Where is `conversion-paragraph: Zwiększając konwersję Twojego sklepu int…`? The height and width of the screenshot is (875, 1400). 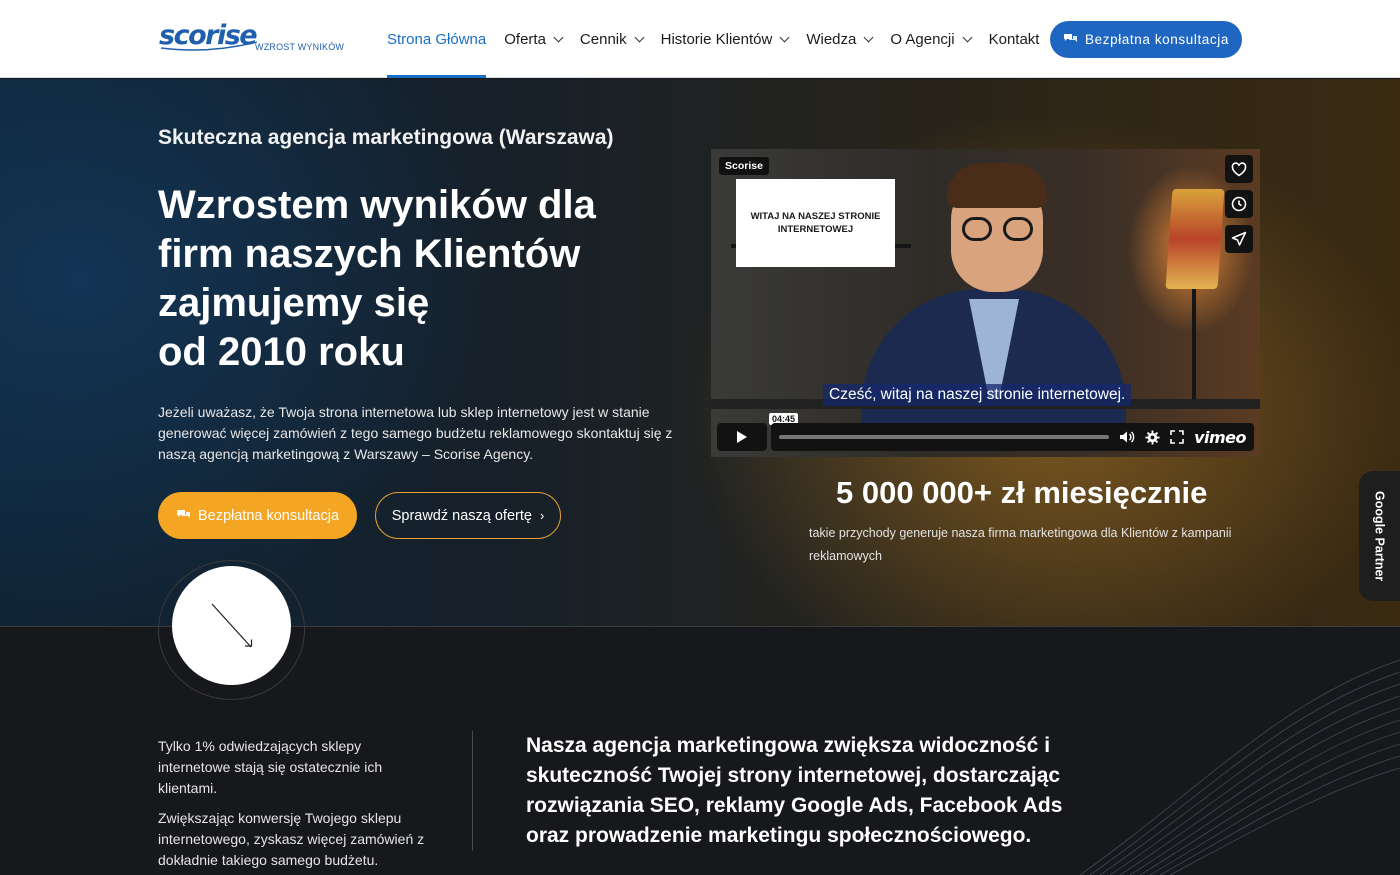 conversion-paragraph: Zwiększając konwersję Twojego sklepu int… is located at coordinates (291, 839).